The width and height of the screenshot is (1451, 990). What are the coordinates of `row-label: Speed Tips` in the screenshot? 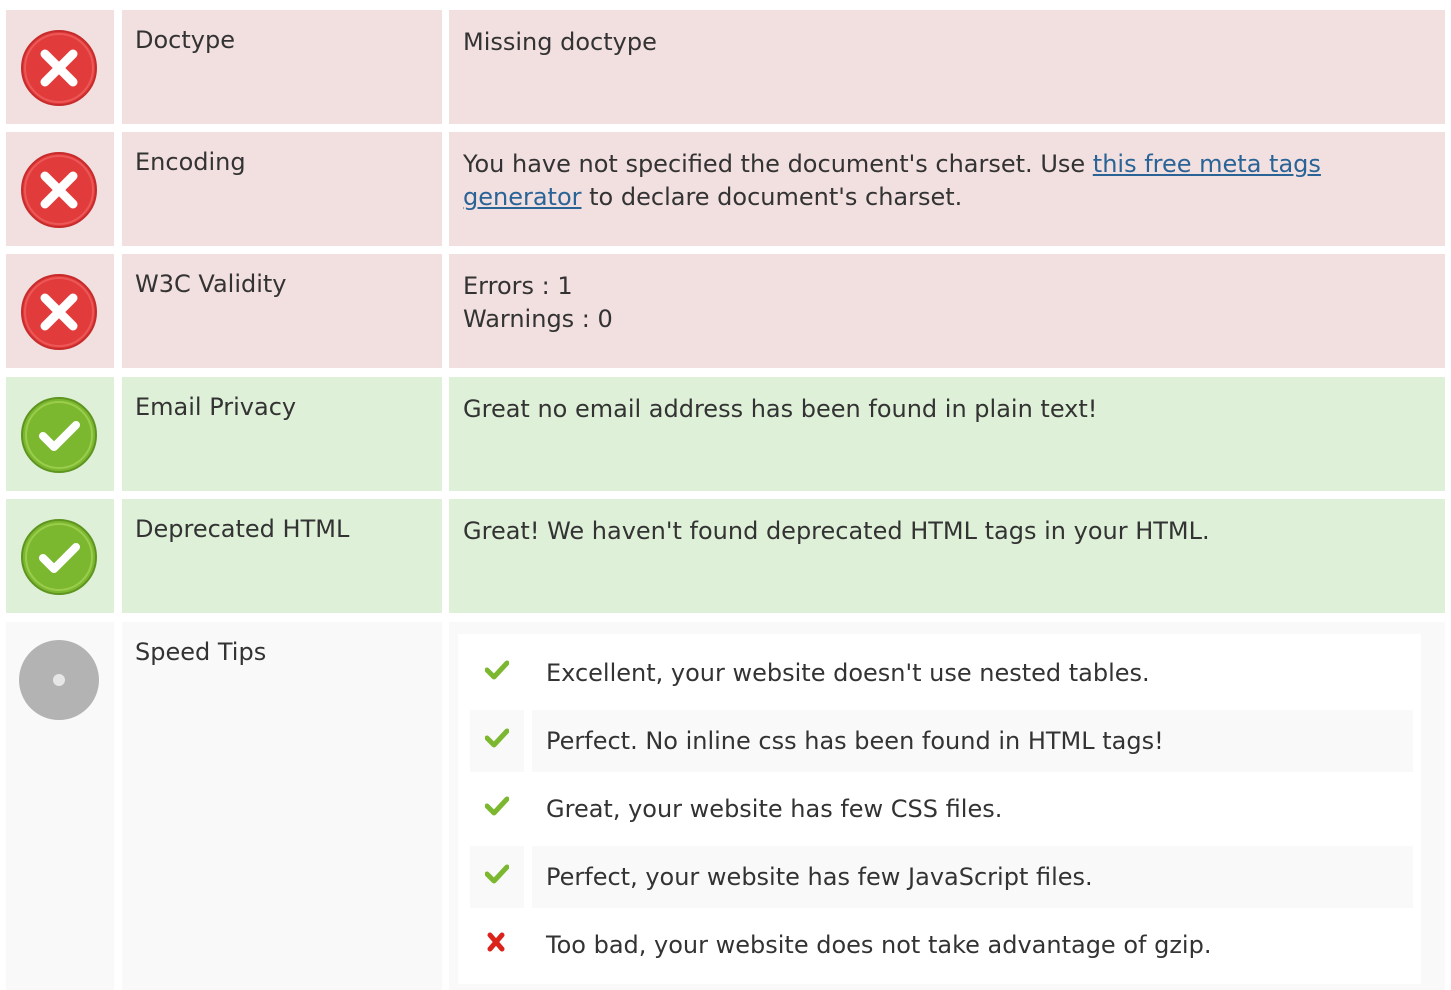 It's located at (282, 806).